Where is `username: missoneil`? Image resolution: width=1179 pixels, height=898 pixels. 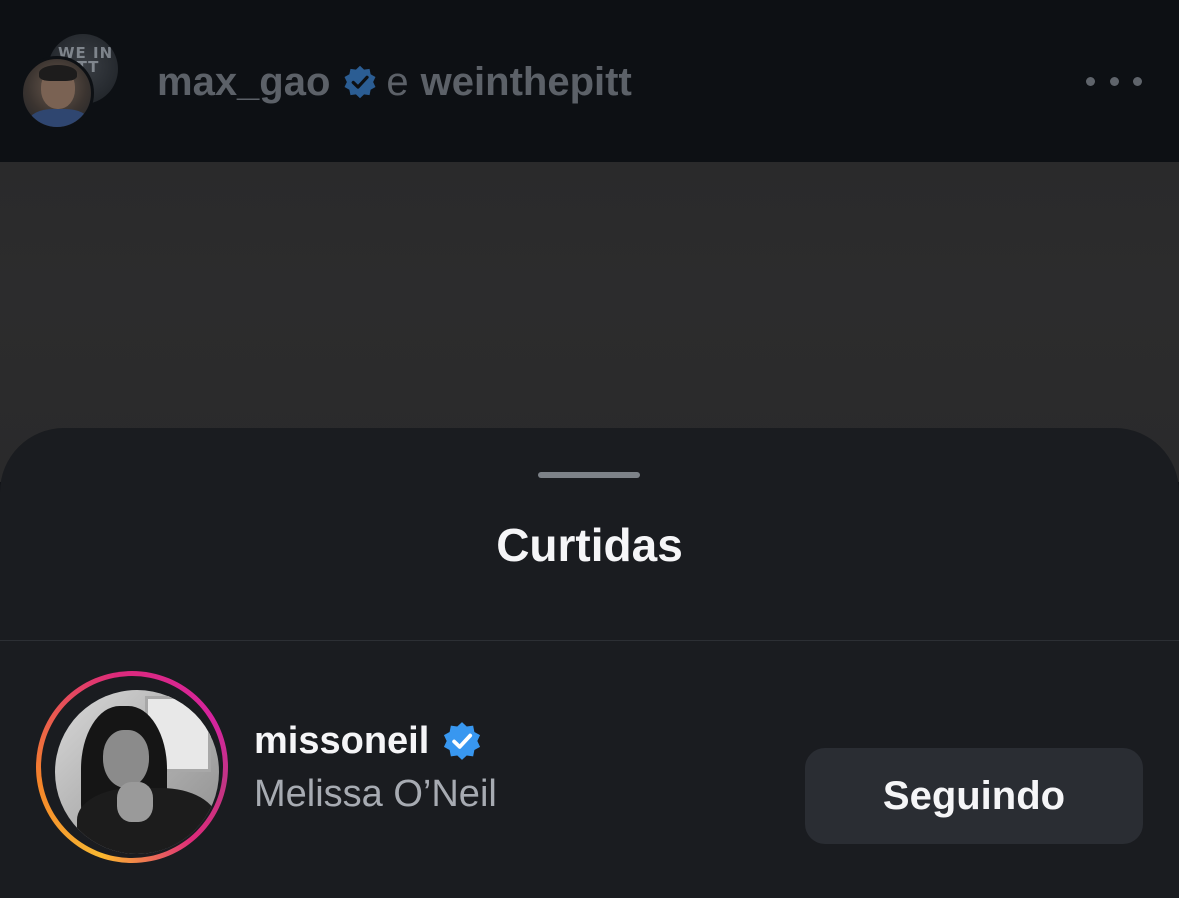 username: missoneil is located at coordinates (341, 741).